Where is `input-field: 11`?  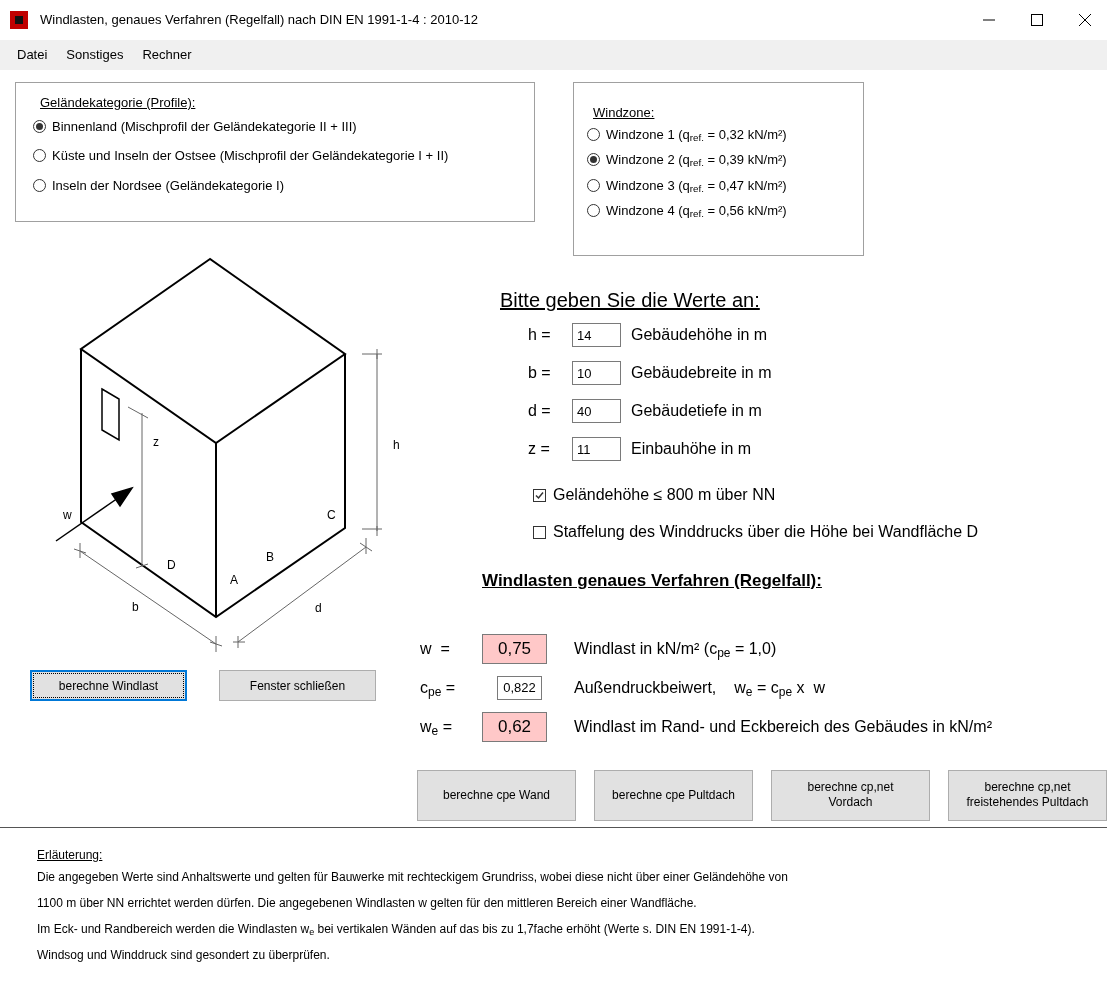 input-field: 11 is located at coordinates (596, 449).